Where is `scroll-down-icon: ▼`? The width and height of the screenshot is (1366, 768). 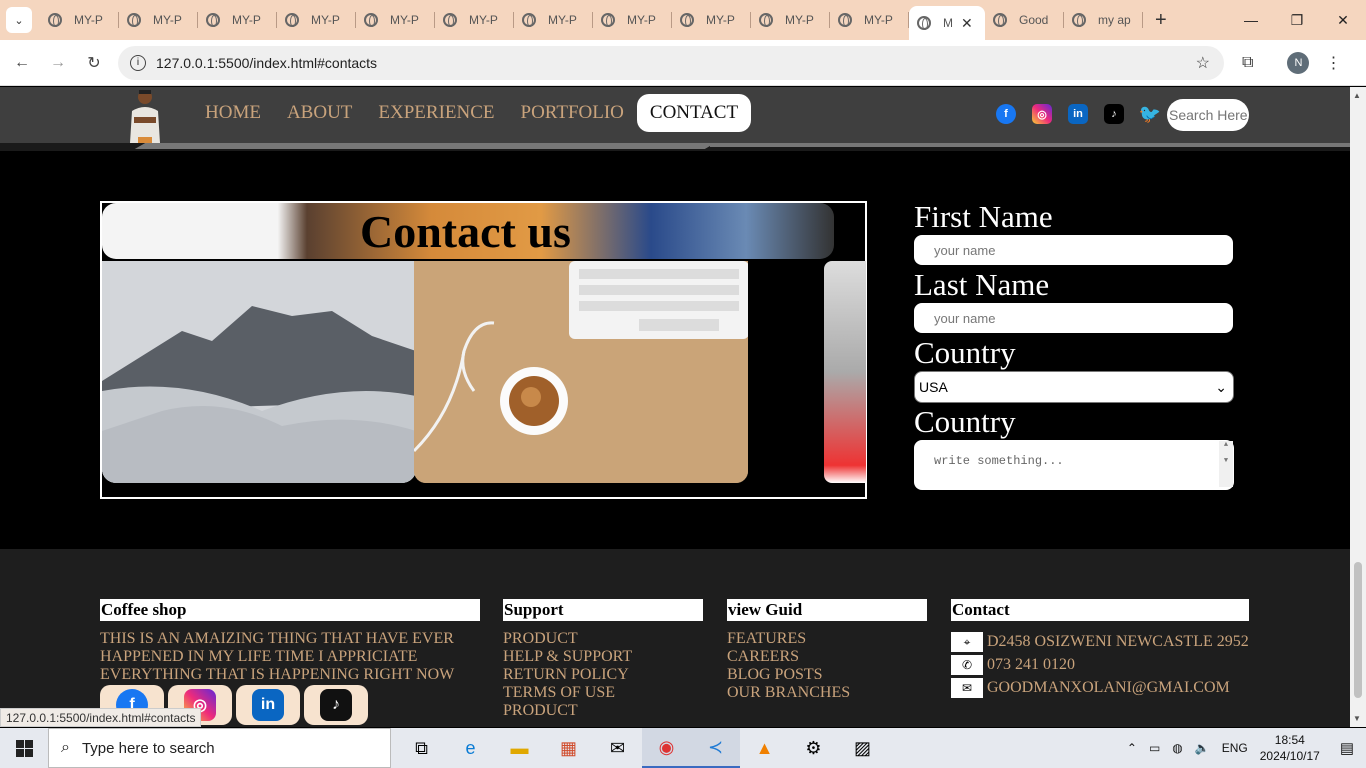 scroll-down-icon: ▼ is located at coordinates (1357, 718).